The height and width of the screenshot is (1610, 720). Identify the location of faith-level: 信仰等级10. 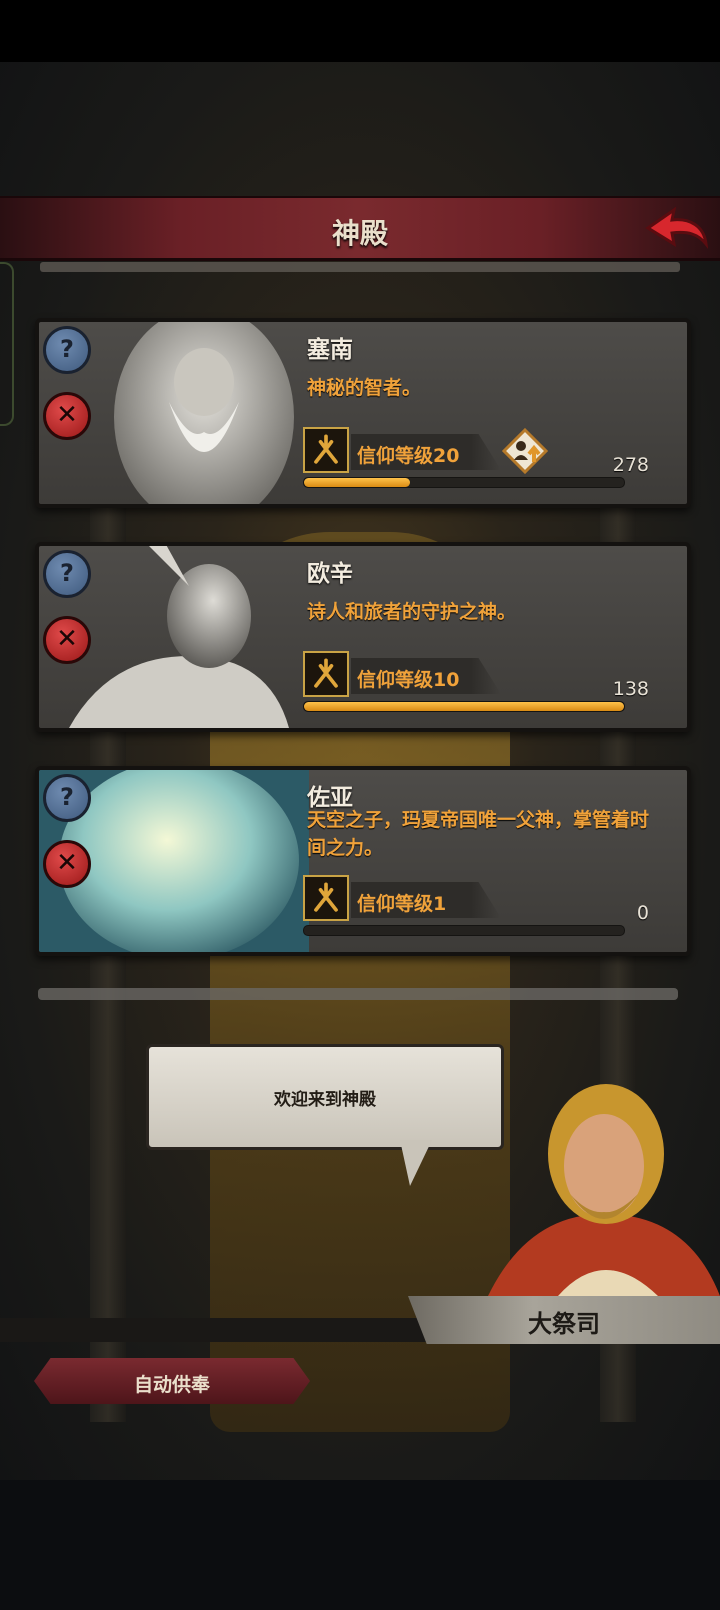
(408, 680).